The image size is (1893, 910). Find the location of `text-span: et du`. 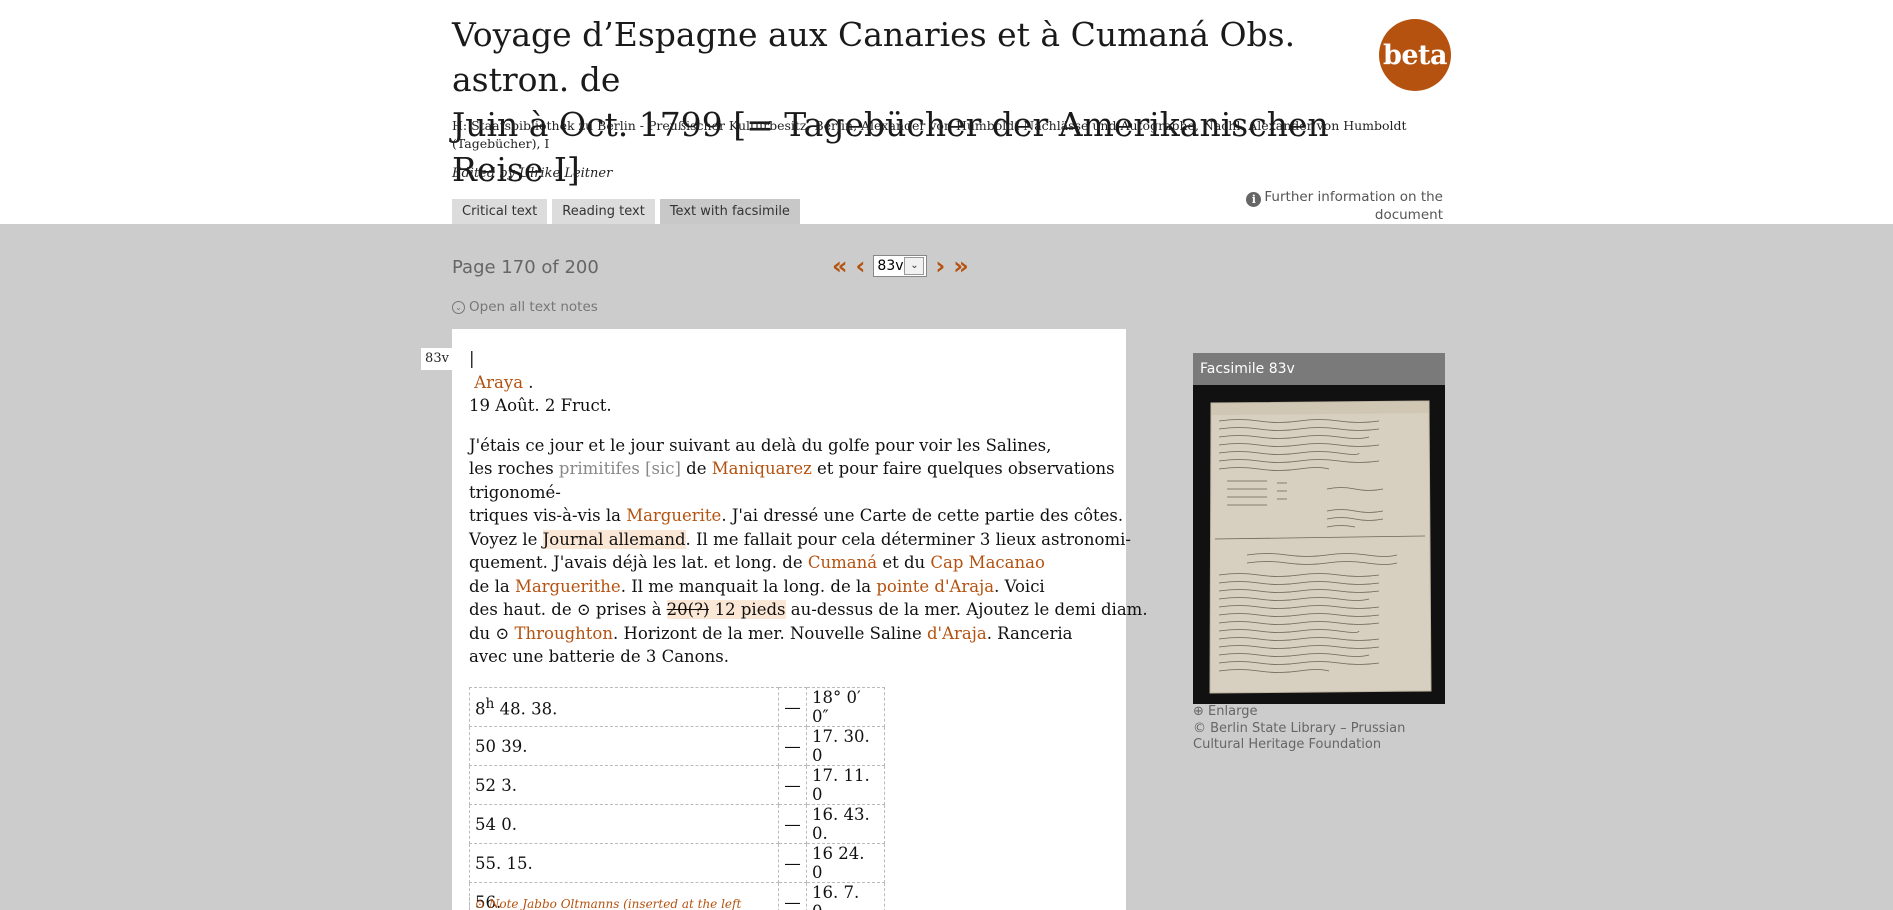

text-span: et du is located at coordinates (904, 562).